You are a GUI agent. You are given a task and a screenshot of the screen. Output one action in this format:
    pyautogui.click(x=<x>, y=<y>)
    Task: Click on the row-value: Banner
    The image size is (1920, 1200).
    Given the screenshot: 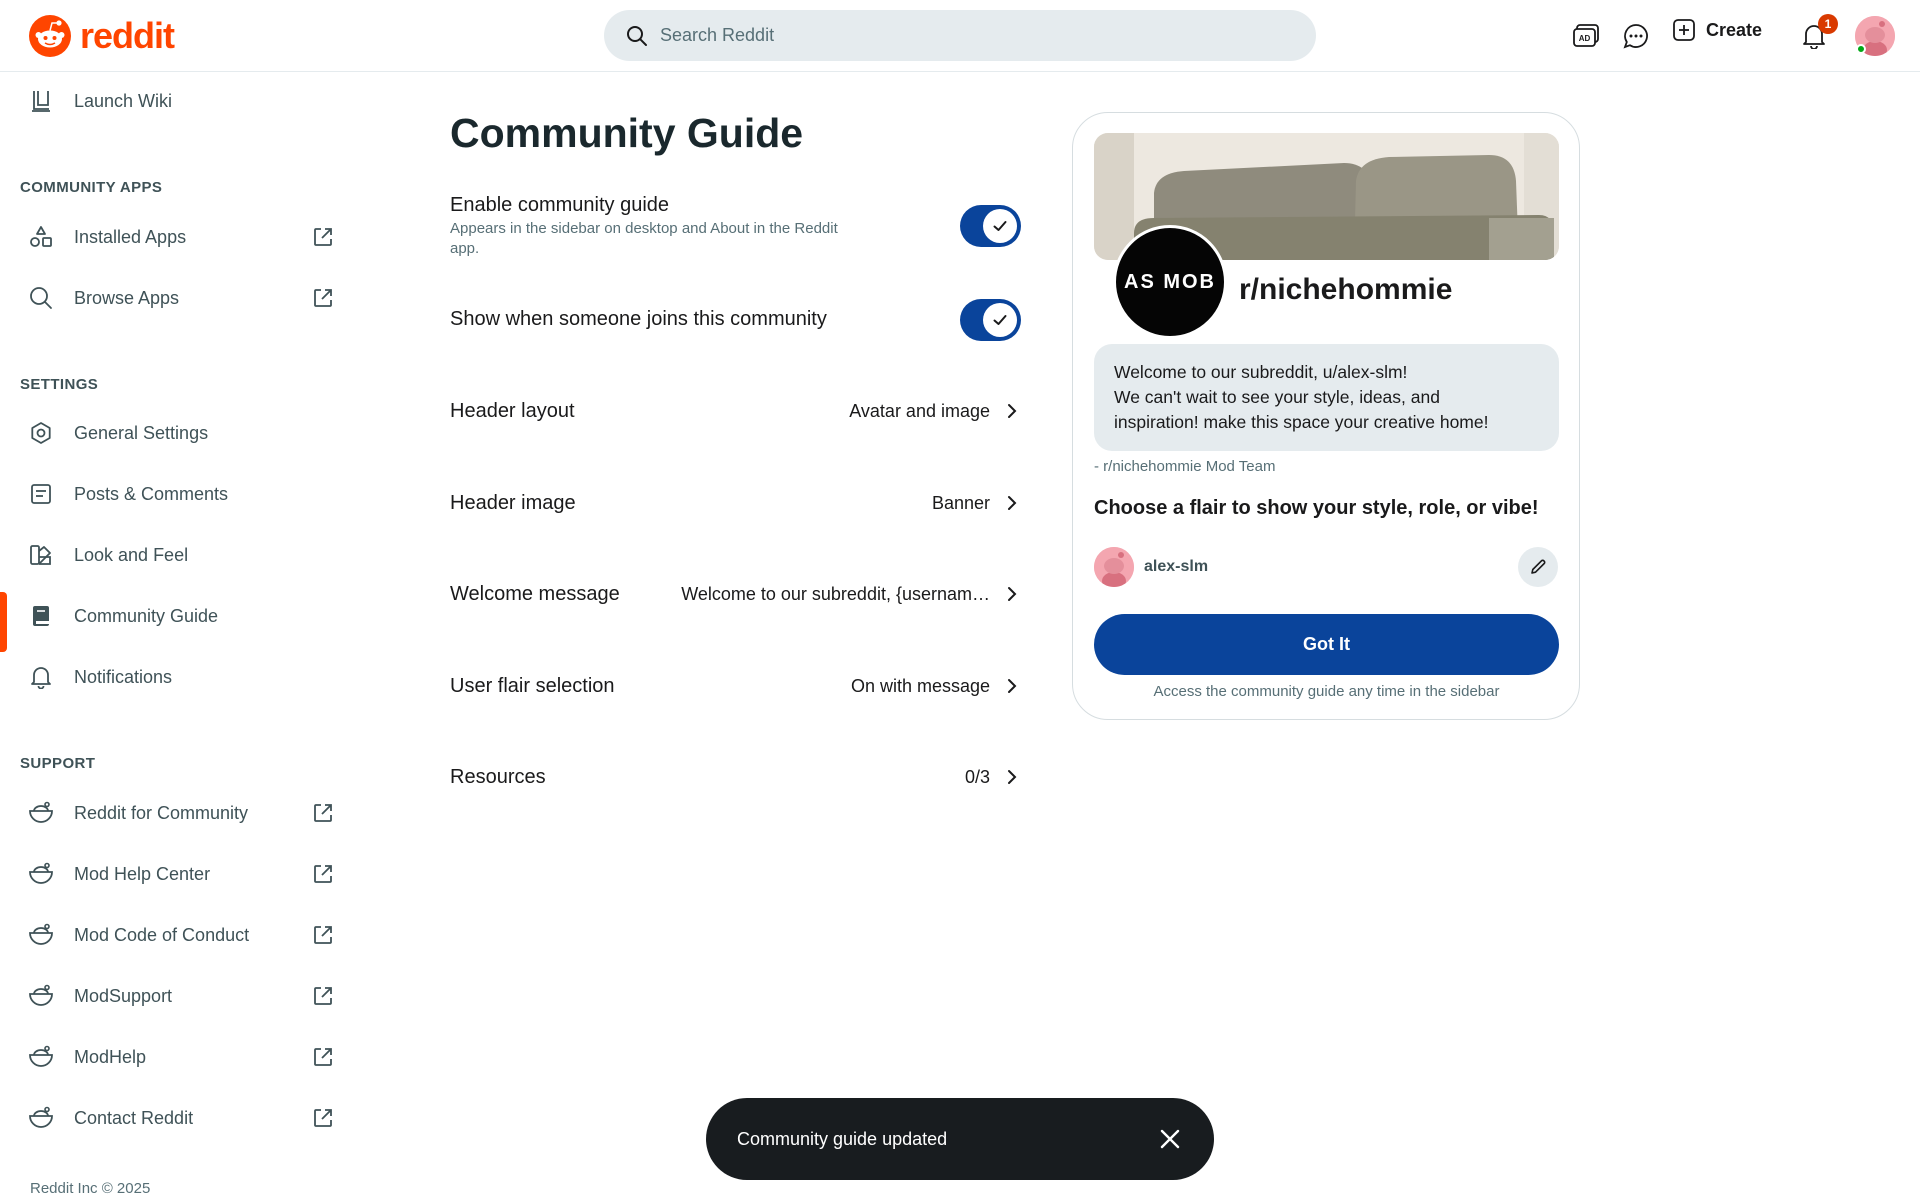 What is the action you would take?
    pyautogui.click(x=960, y=502)
    